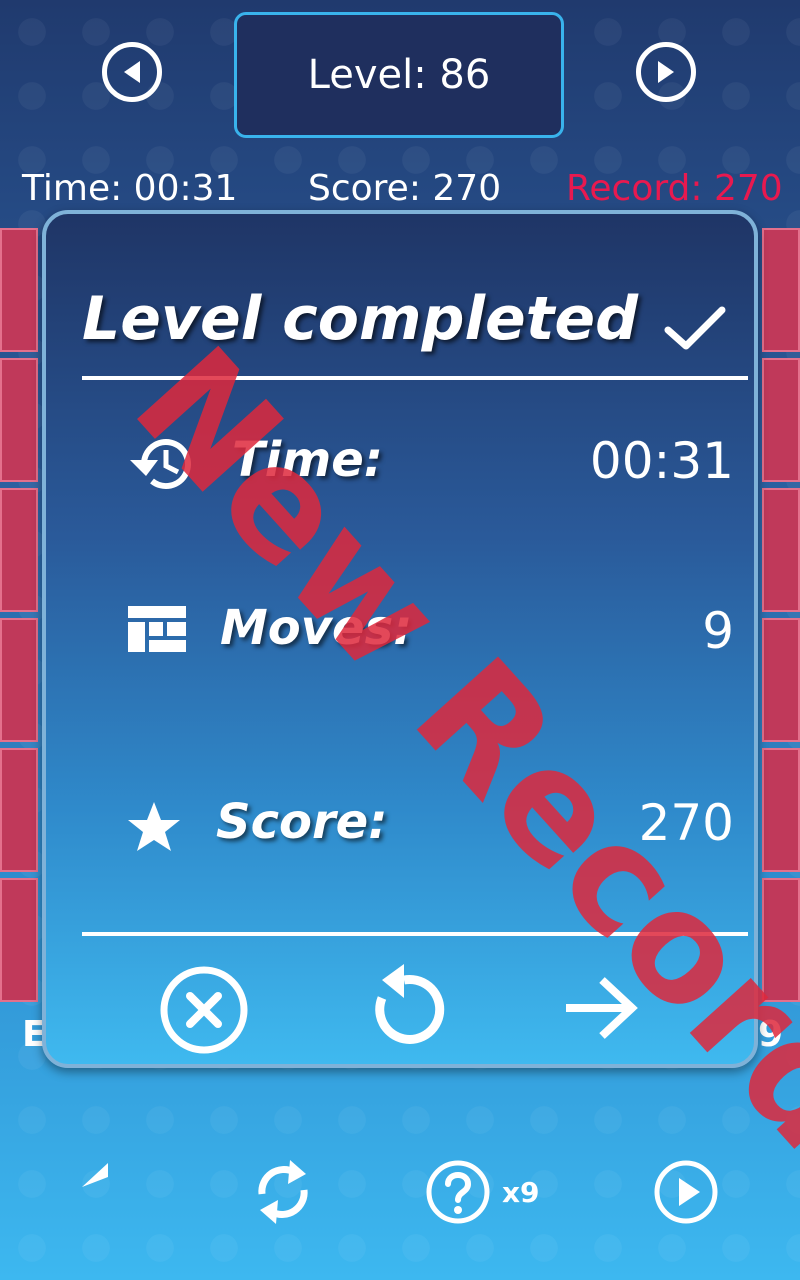  I want to click on level-indicator: Level: 86, so click(399, 75).